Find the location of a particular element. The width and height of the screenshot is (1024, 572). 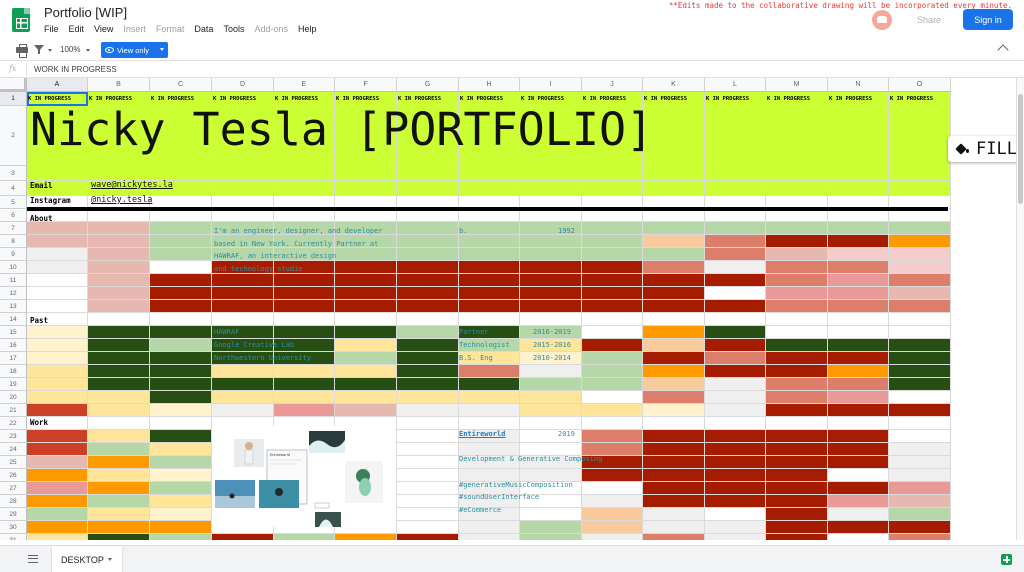

row-header: 7 is located at coordinates (13, 228).